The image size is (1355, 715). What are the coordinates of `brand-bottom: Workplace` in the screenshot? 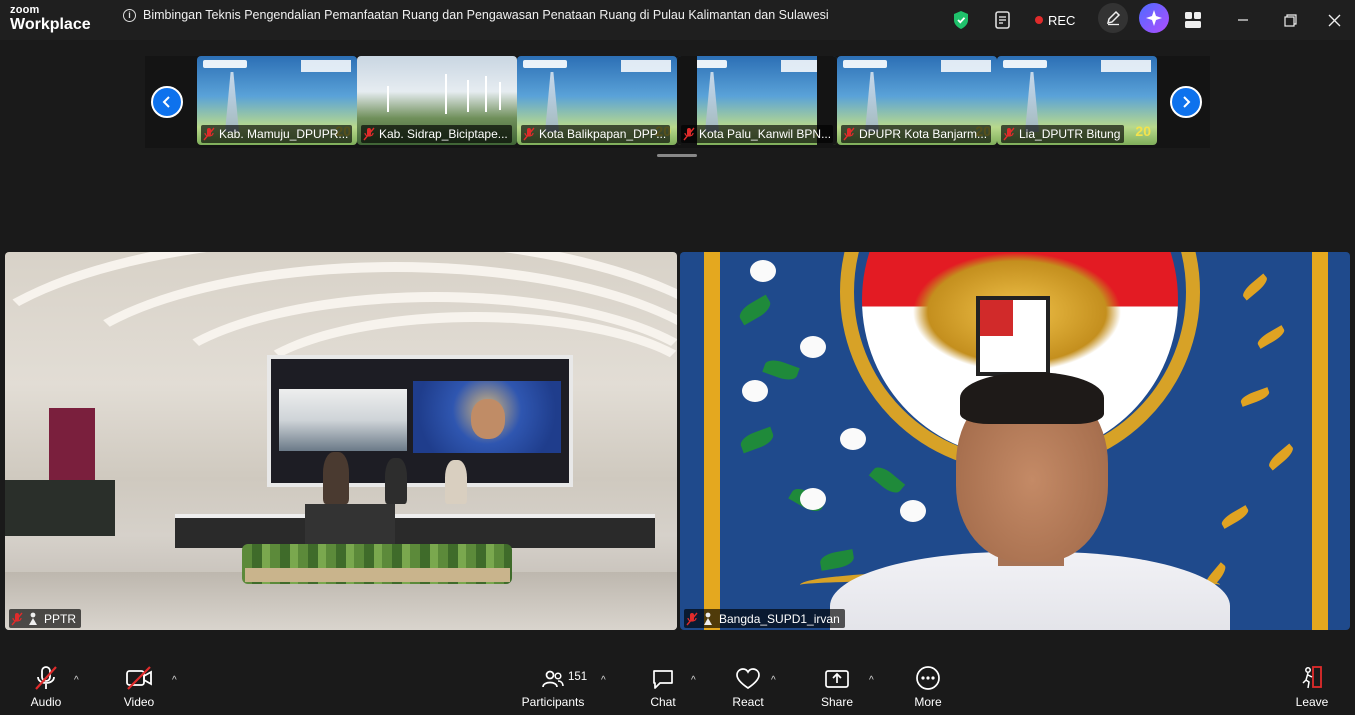 It's located at (50, 24).